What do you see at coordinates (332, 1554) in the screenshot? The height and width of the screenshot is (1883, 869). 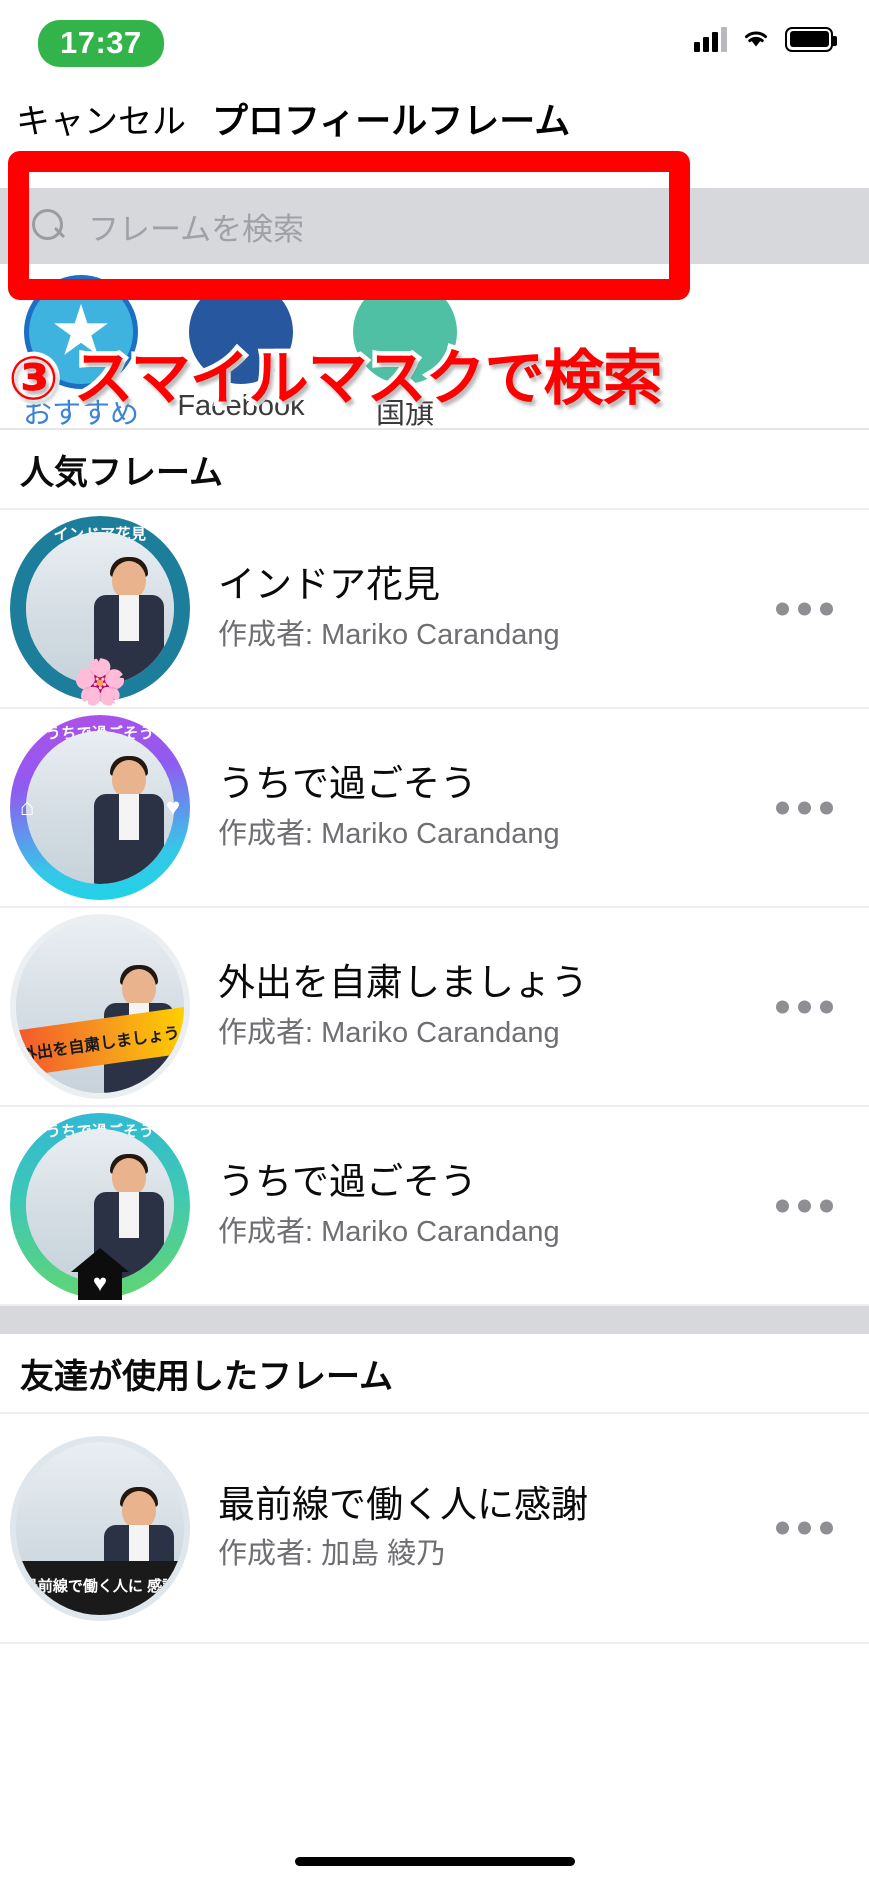 I see `frame-author: 作成者: 加島 綾乃` at bounding box center [332, 1554].